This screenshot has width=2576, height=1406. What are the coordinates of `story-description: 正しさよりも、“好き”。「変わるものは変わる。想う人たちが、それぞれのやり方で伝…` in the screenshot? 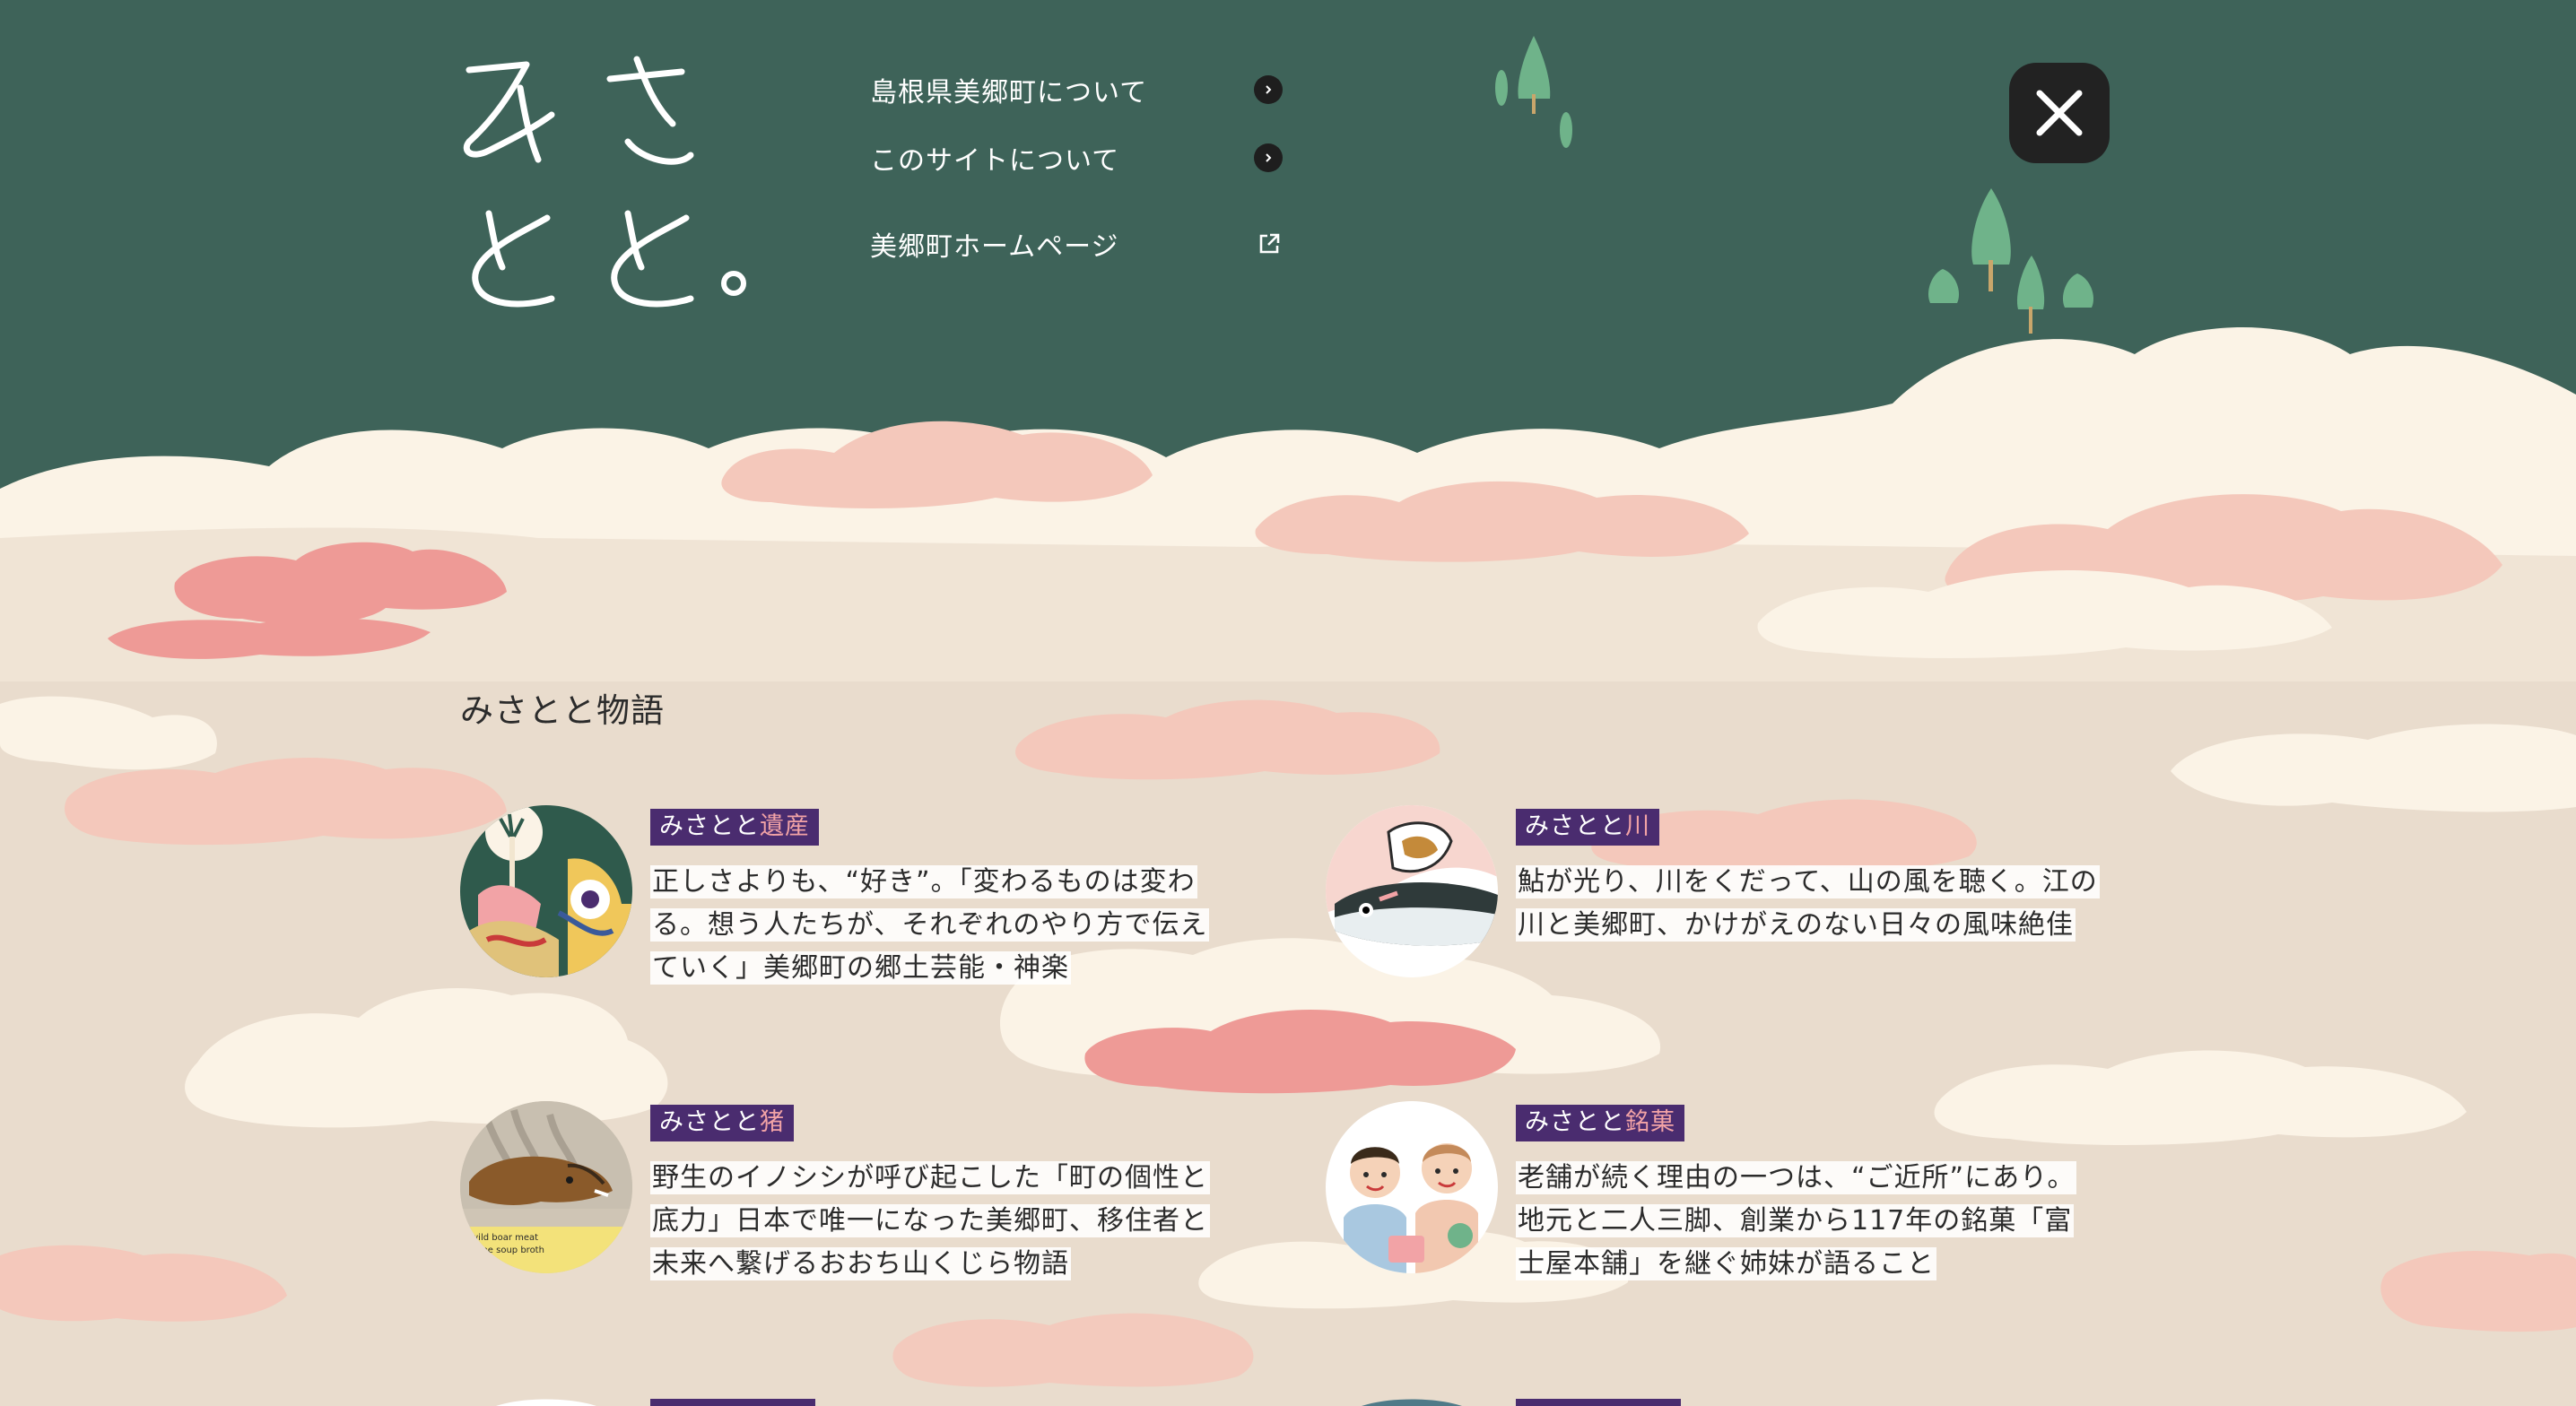 It's located at (941, 925).